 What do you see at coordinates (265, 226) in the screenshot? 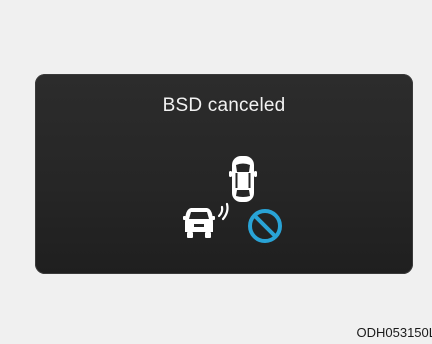
I see `cancel-circle-icon` at bounding box center [265, 226].